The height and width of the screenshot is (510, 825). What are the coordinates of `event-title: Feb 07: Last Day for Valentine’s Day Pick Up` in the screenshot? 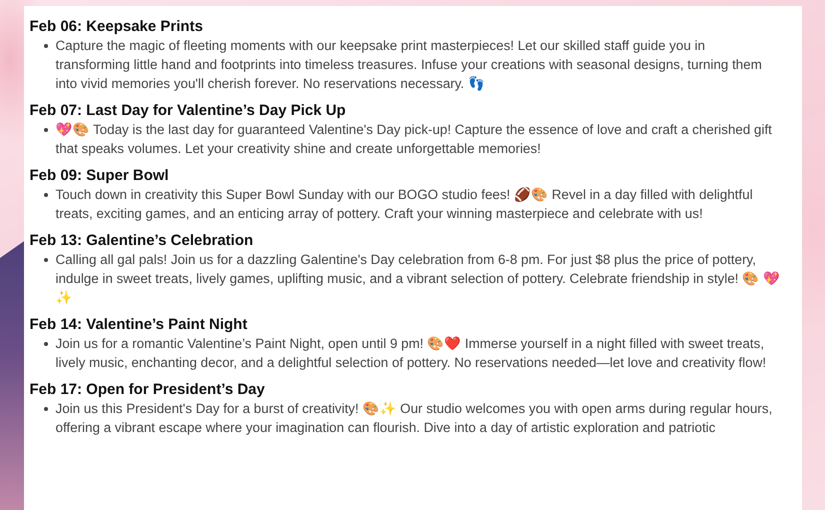 It's located at (188, 110).